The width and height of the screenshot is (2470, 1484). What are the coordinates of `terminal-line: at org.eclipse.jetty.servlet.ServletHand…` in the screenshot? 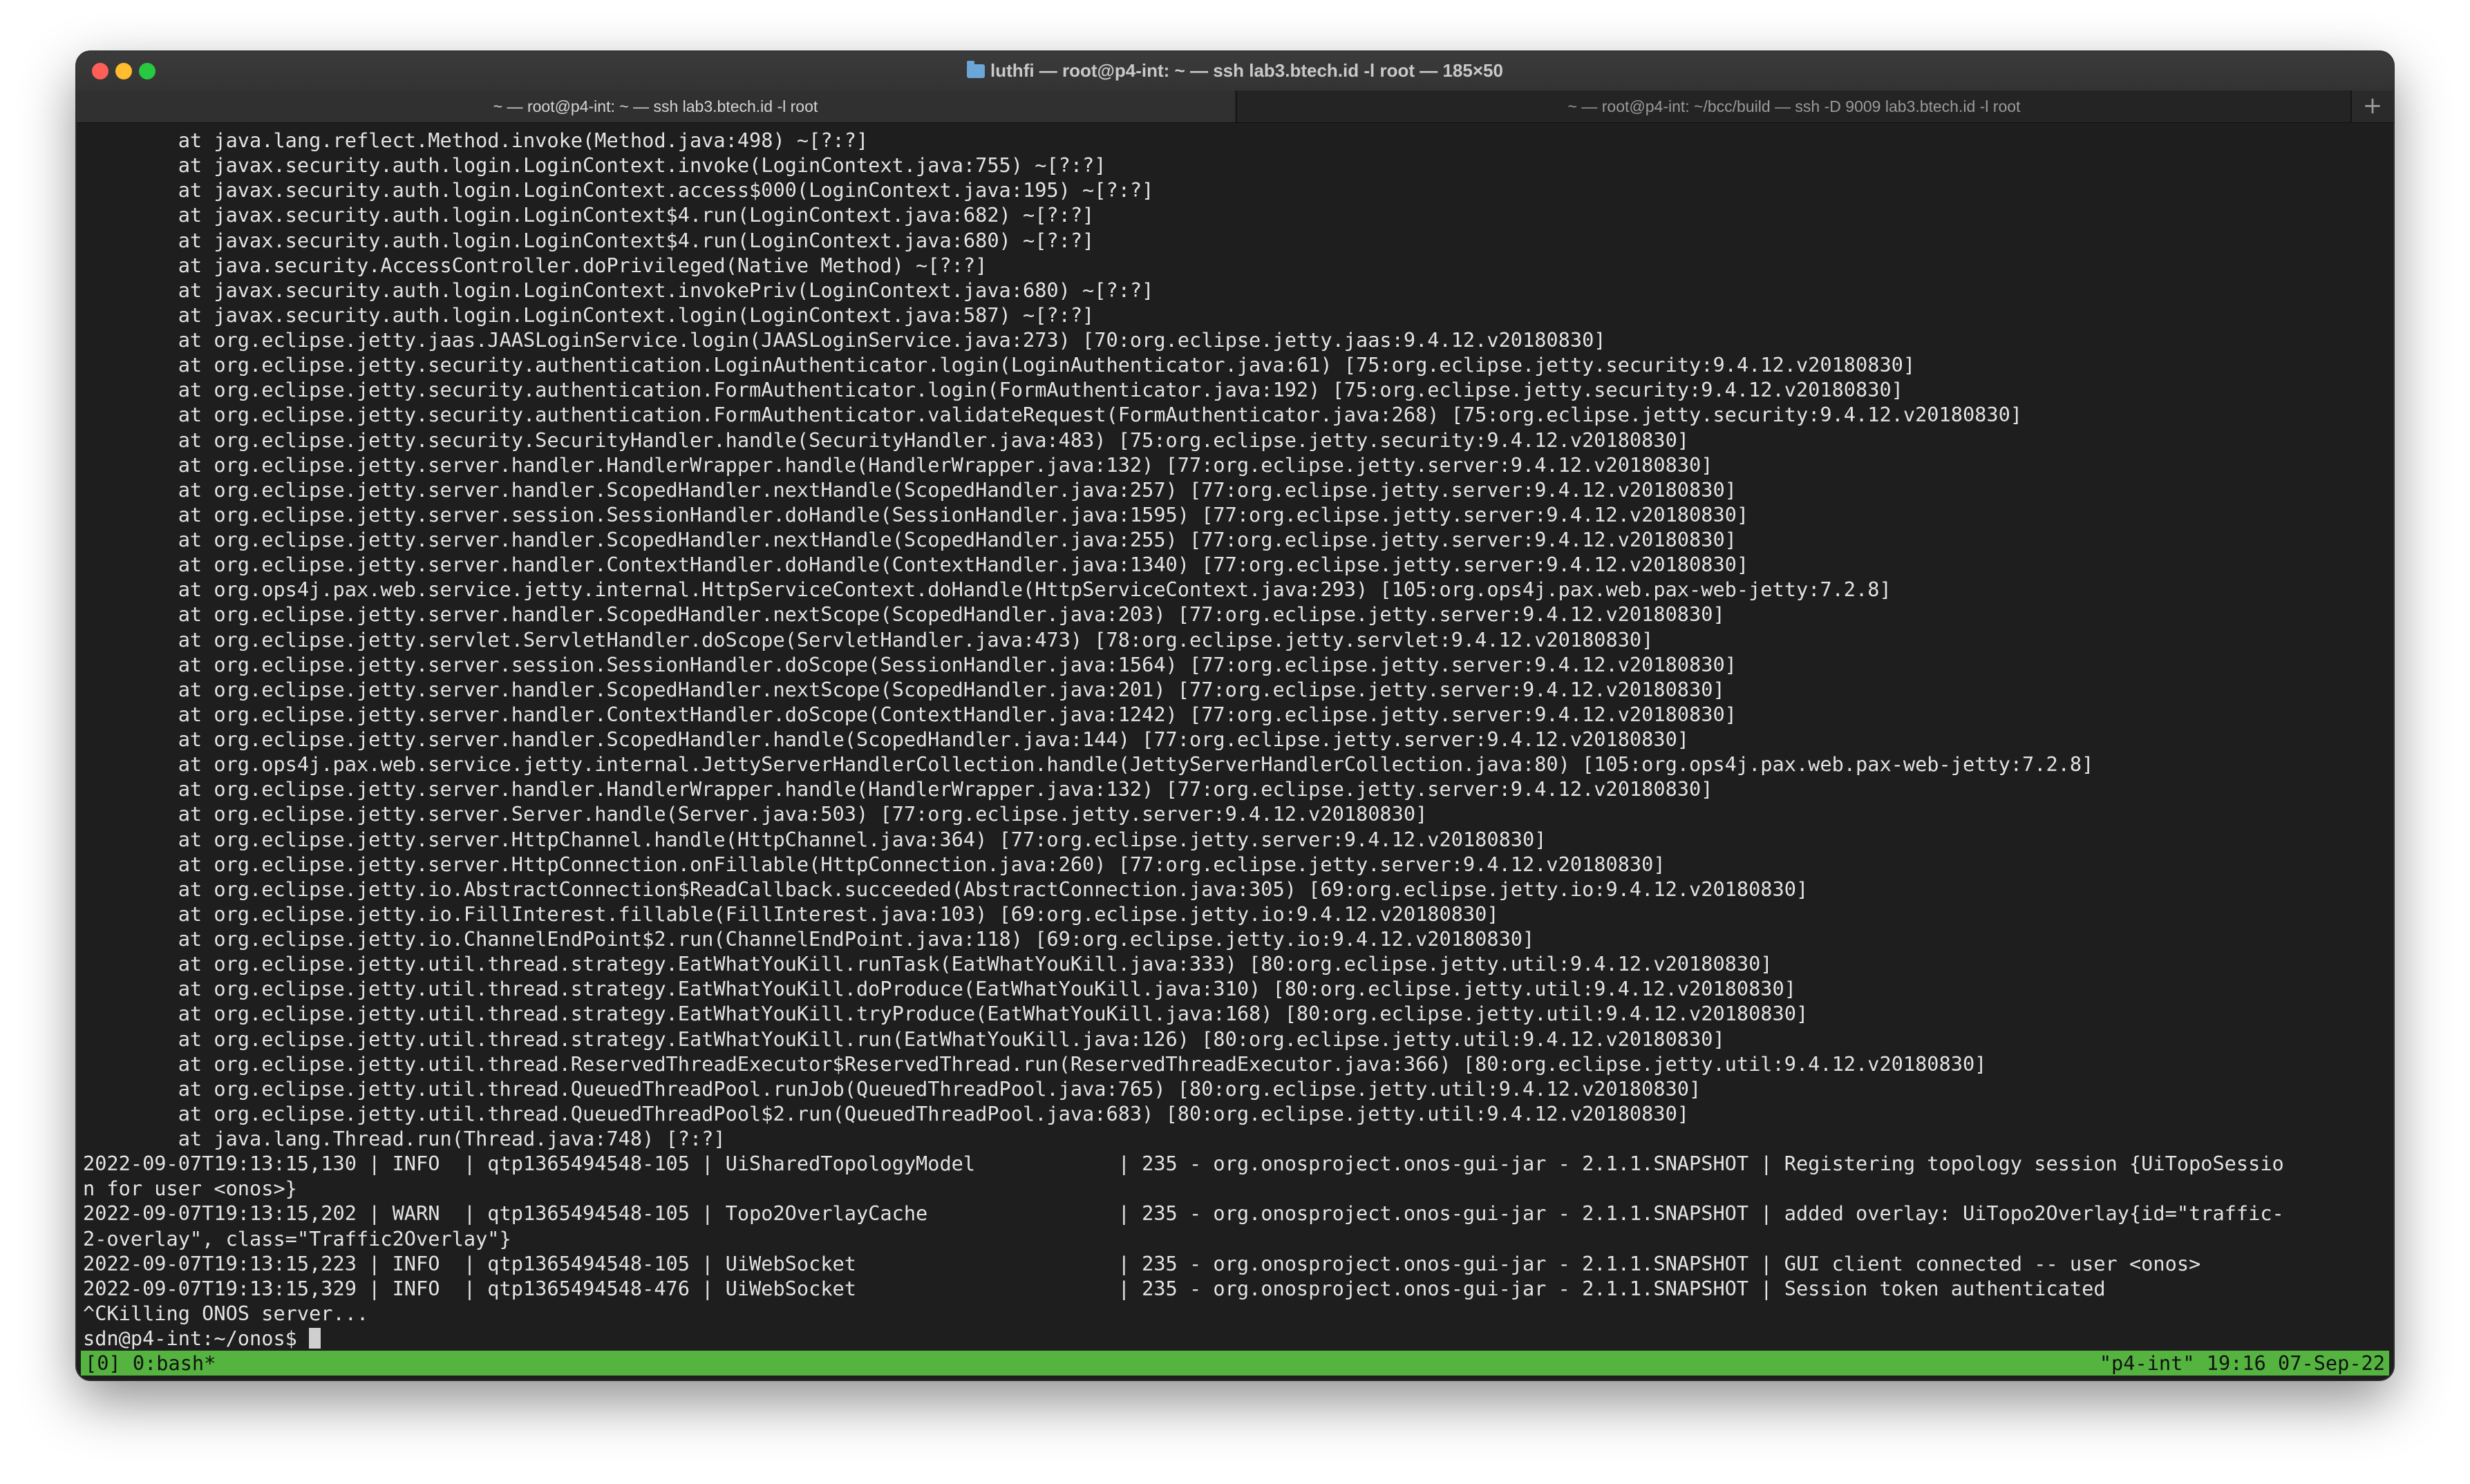 It's located at (868, 639).